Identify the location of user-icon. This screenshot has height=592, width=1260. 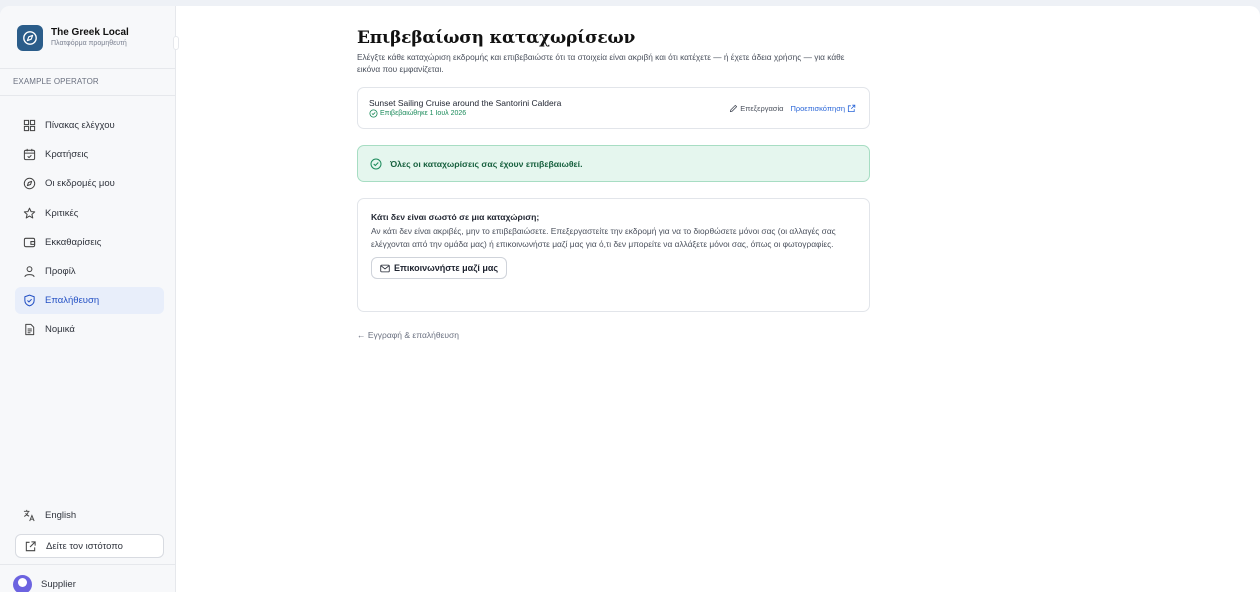
(29, 272).